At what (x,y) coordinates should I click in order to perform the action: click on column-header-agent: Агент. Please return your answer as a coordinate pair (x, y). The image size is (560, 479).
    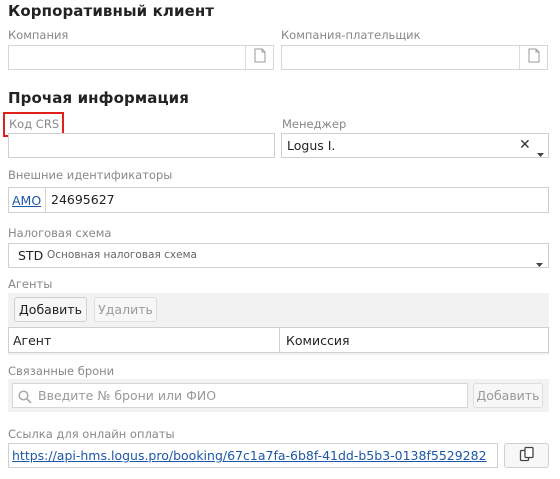
    Looking at the image, I should click on (32, 340).